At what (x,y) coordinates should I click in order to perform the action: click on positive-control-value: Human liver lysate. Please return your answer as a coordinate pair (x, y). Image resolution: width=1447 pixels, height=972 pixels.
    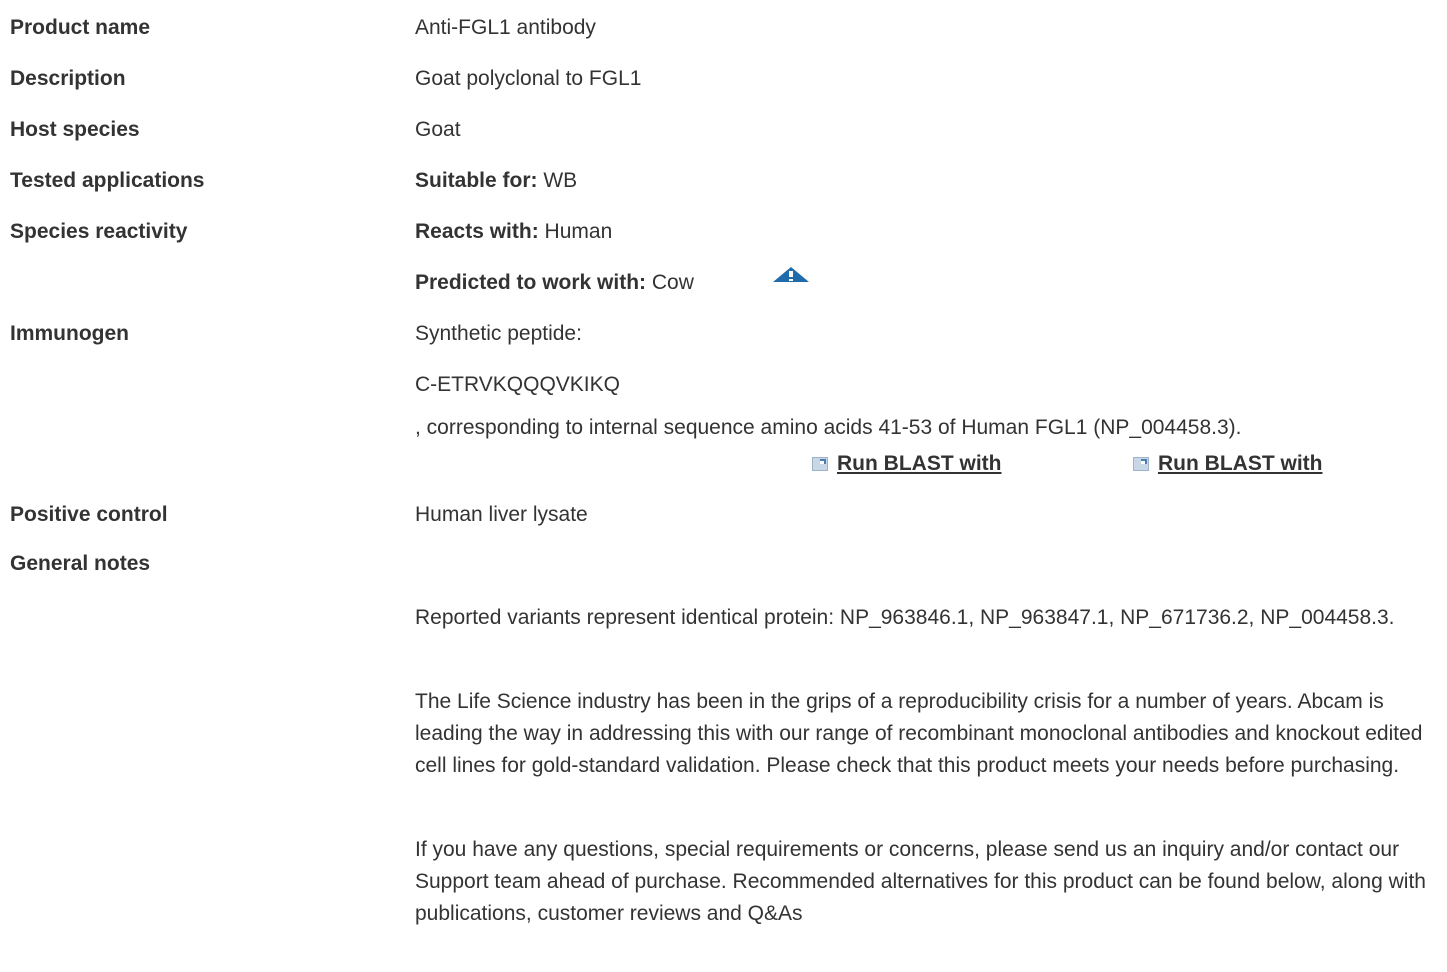
    Looking at the image, I should click on (501, 514).